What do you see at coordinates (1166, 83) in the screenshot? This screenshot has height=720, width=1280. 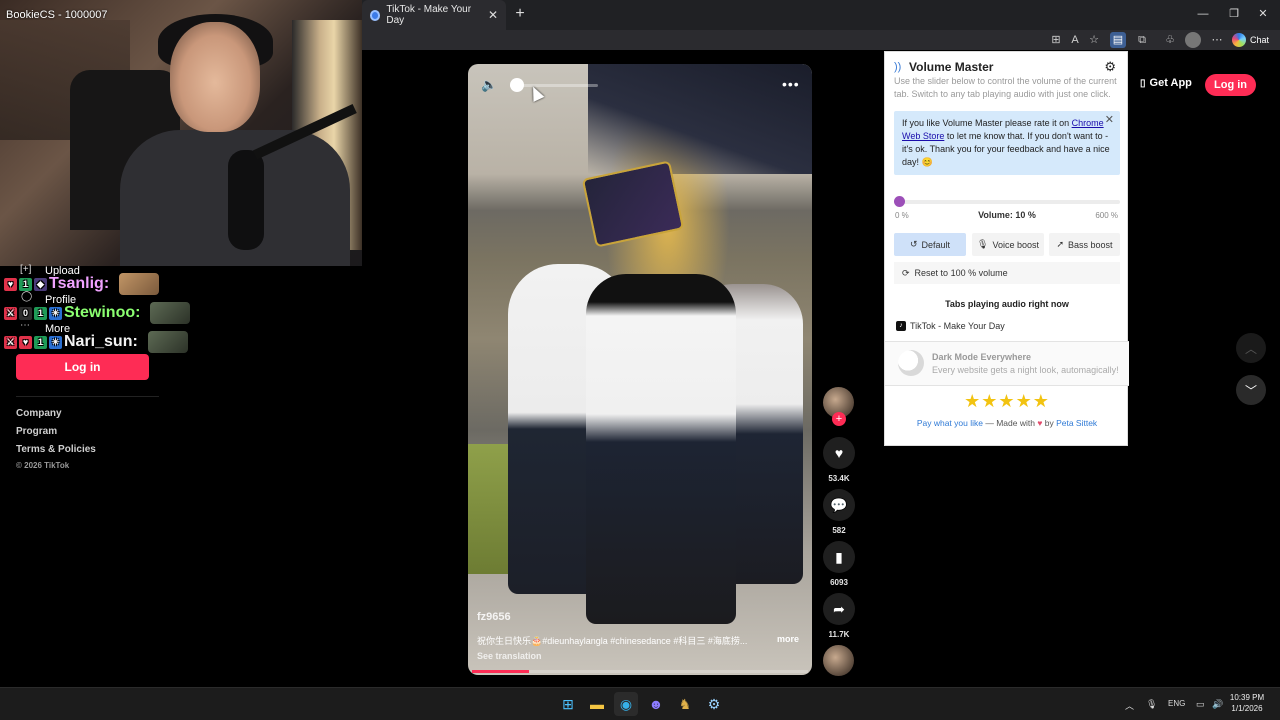 I see `get-app-button: ▯ Get App` at bounding box center [1166, 83].